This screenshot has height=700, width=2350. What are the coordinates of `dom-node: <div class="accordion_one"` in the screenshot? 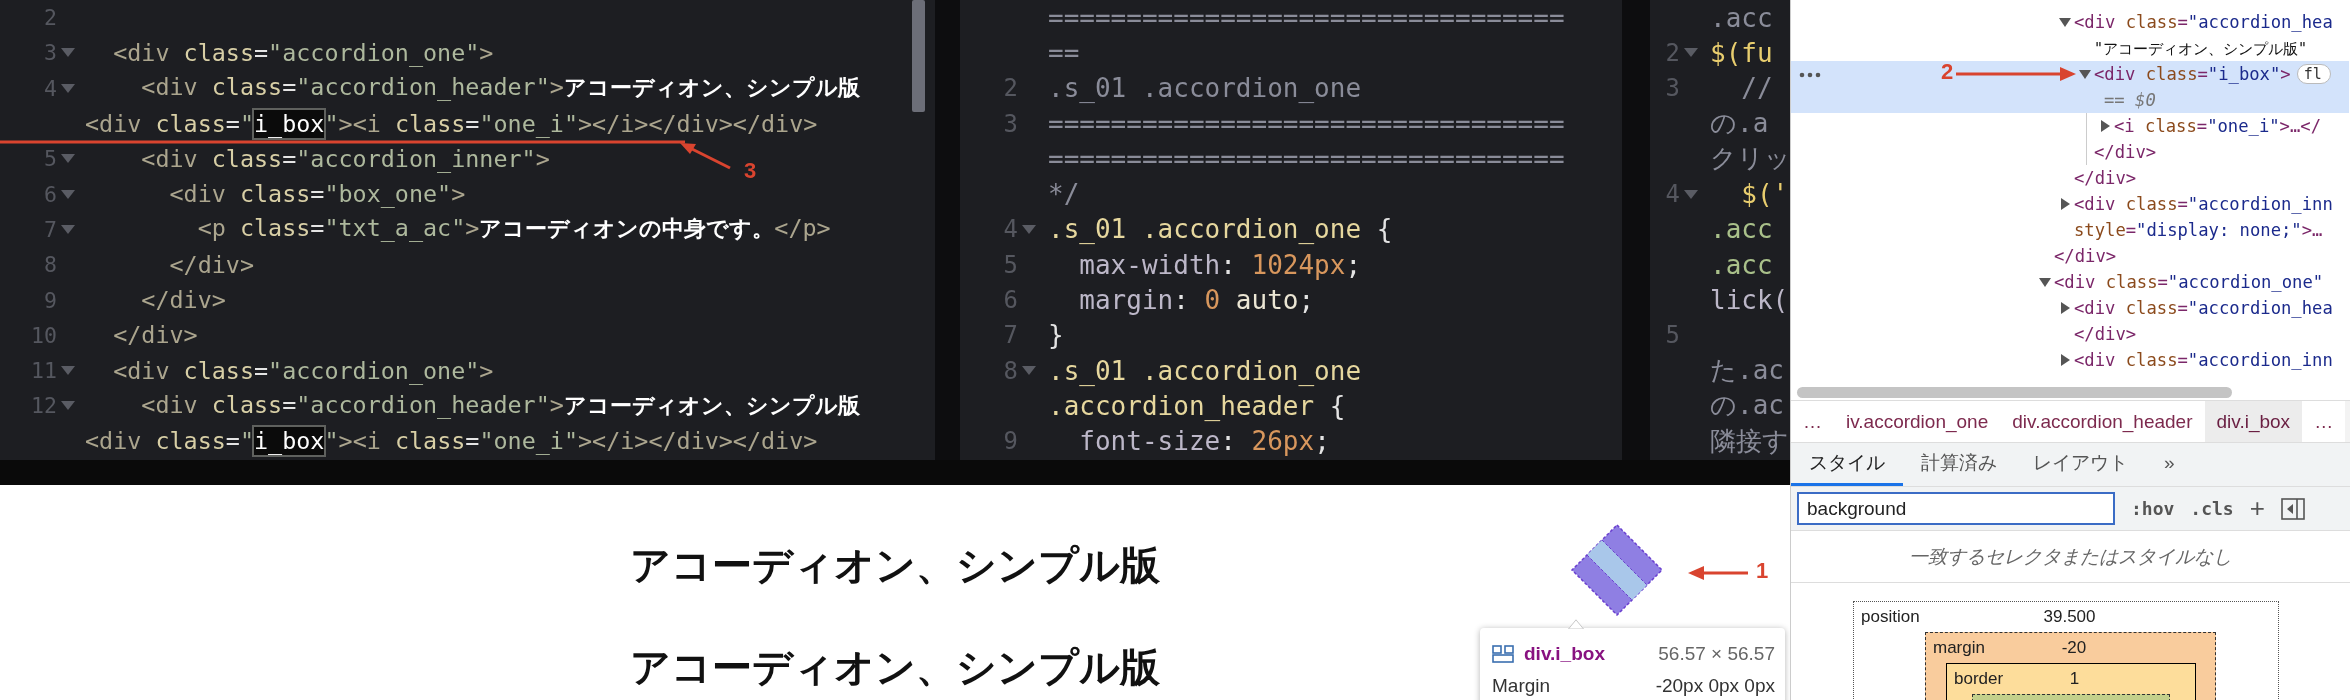 It's located at (2189, 282).